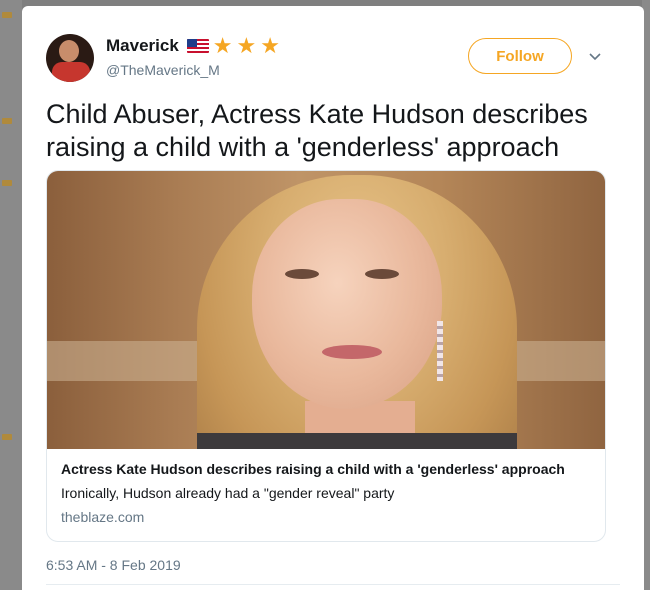 The image size is (650, 590). I want to click on author-handle: @TheMaverick_M, so click(163, 70).